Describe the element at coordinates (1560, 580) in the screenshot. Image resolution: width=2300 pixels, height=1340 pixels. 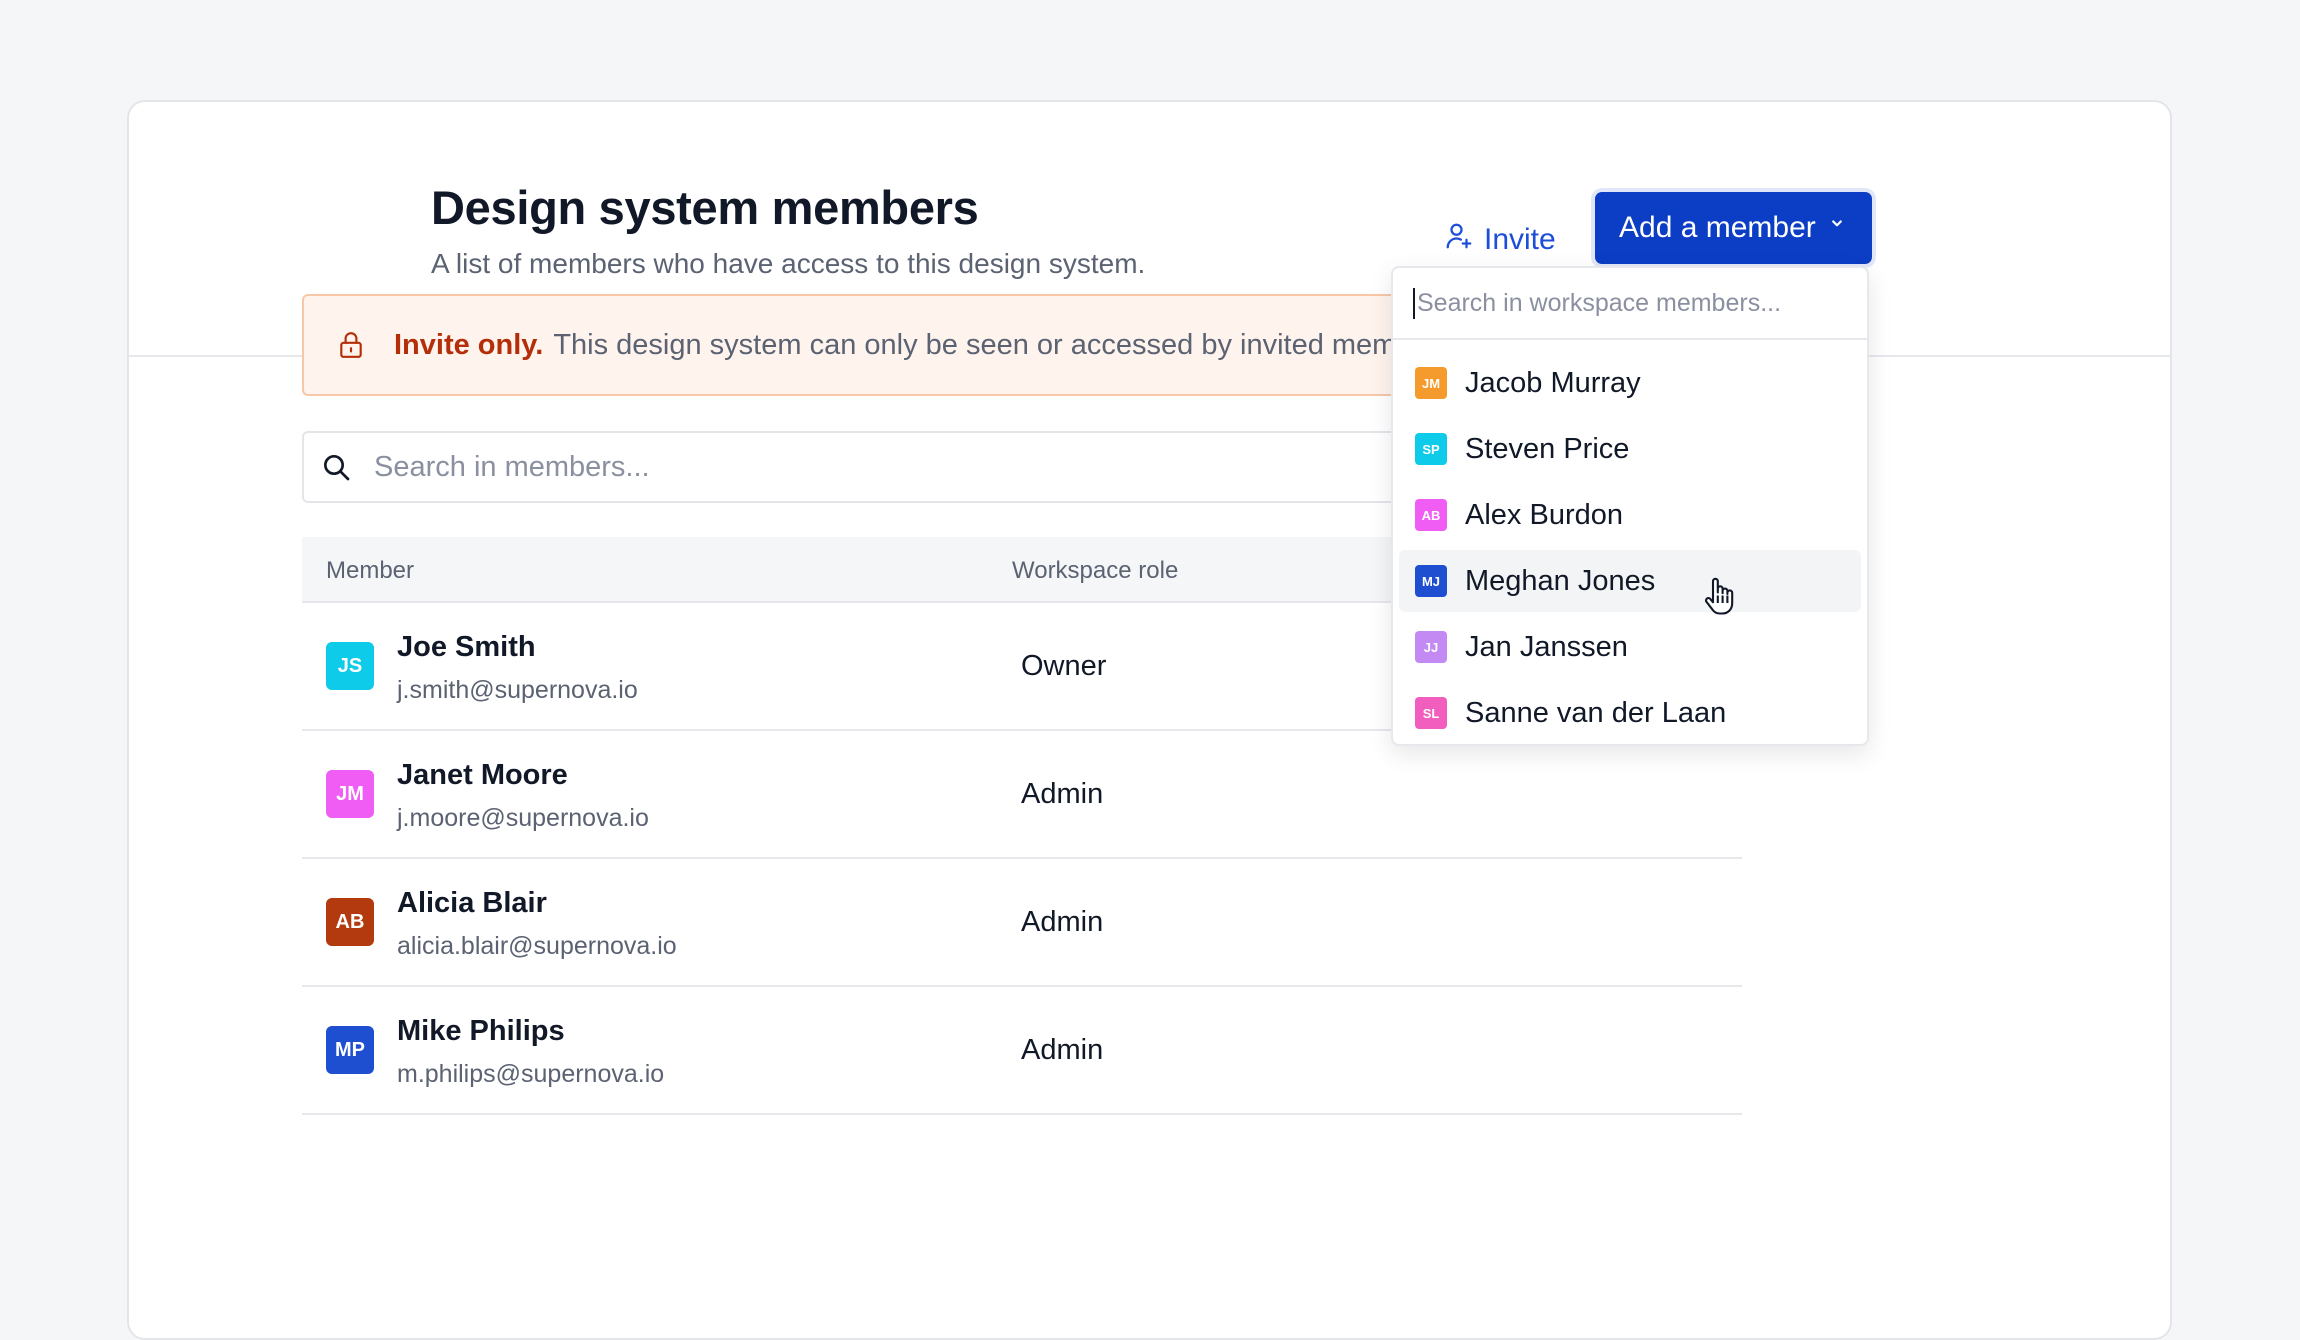
I see `dropdown-item-label: Meghan Jones` at that location.